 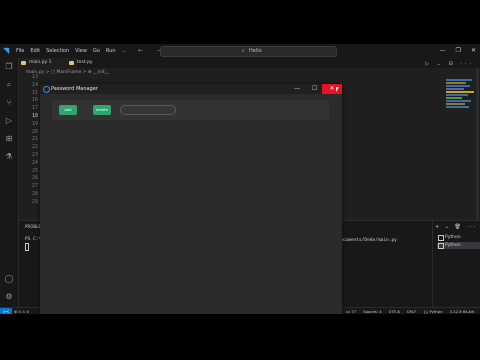 I want to click on terminal-item-python-selected: Python, so click(x=458, y=245).